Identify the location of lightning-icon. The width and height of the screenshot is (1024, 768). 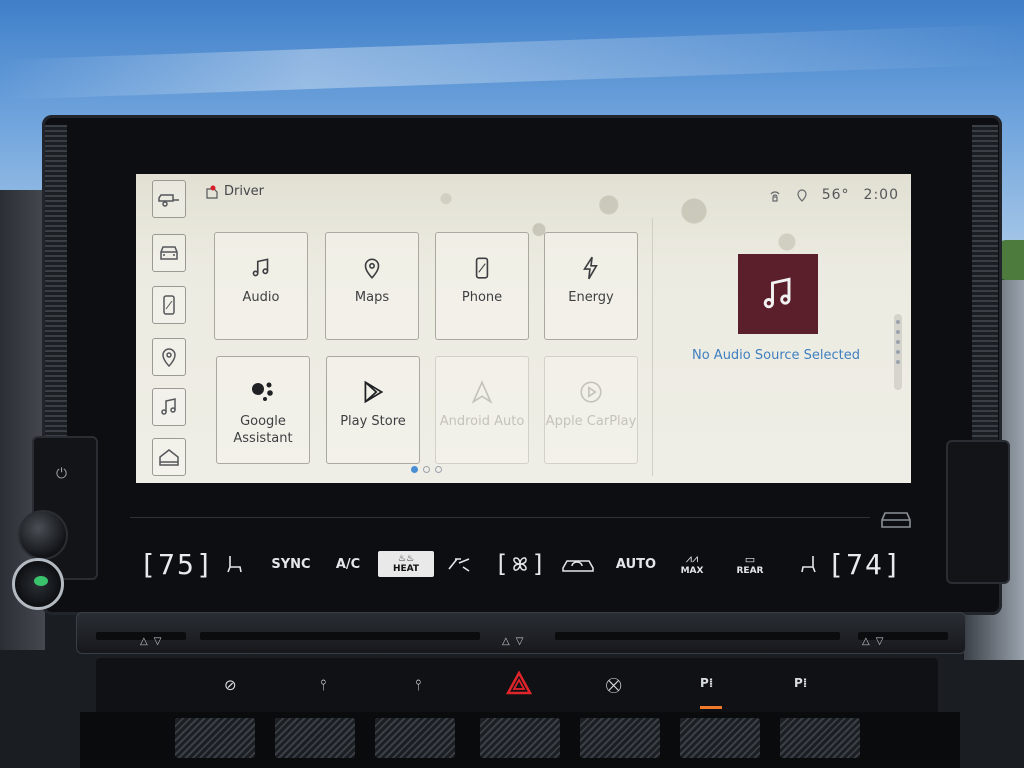
(590, 268).